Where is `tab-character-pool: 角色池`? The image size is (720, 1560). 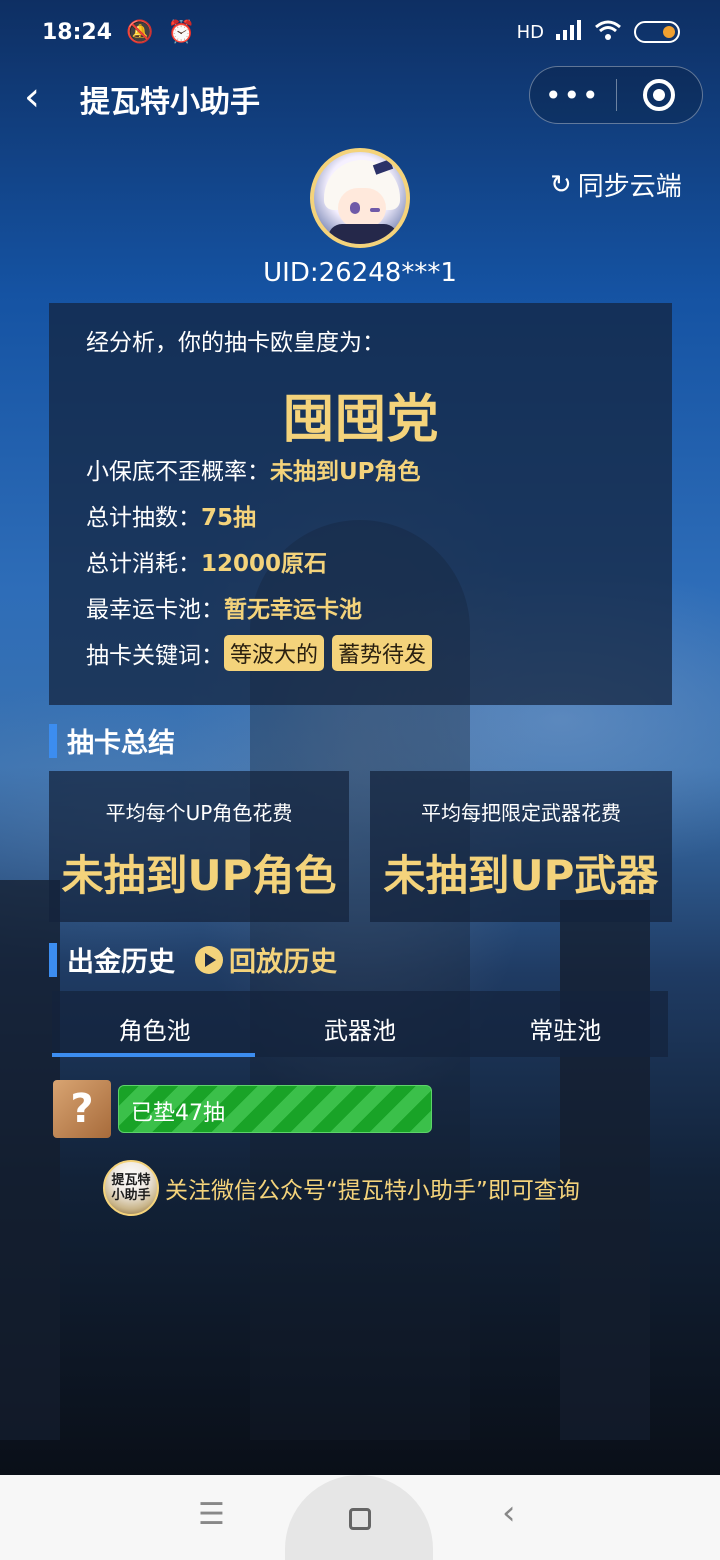
tab-character-pool: 角色池 is located at coordinates (154, 1024).